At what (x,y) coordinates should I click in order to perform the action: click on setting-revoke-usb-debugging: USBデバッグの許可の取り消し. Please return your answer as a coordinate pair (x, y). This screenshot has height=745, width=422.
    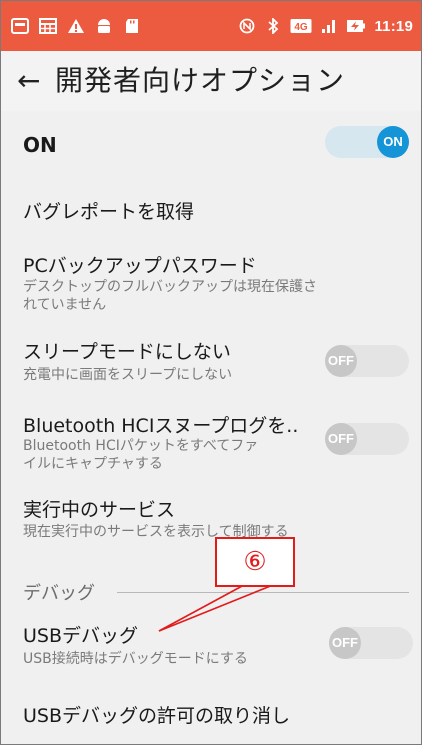
    Looking at the image, I should click on (211, 719).